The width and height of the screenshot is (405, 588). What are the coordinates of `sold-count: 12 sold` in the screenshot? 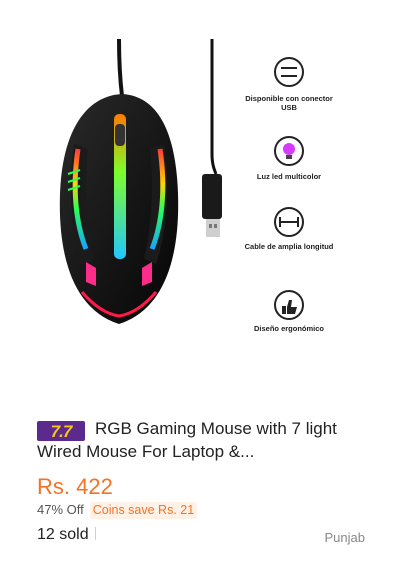 It's located at (63, 534).